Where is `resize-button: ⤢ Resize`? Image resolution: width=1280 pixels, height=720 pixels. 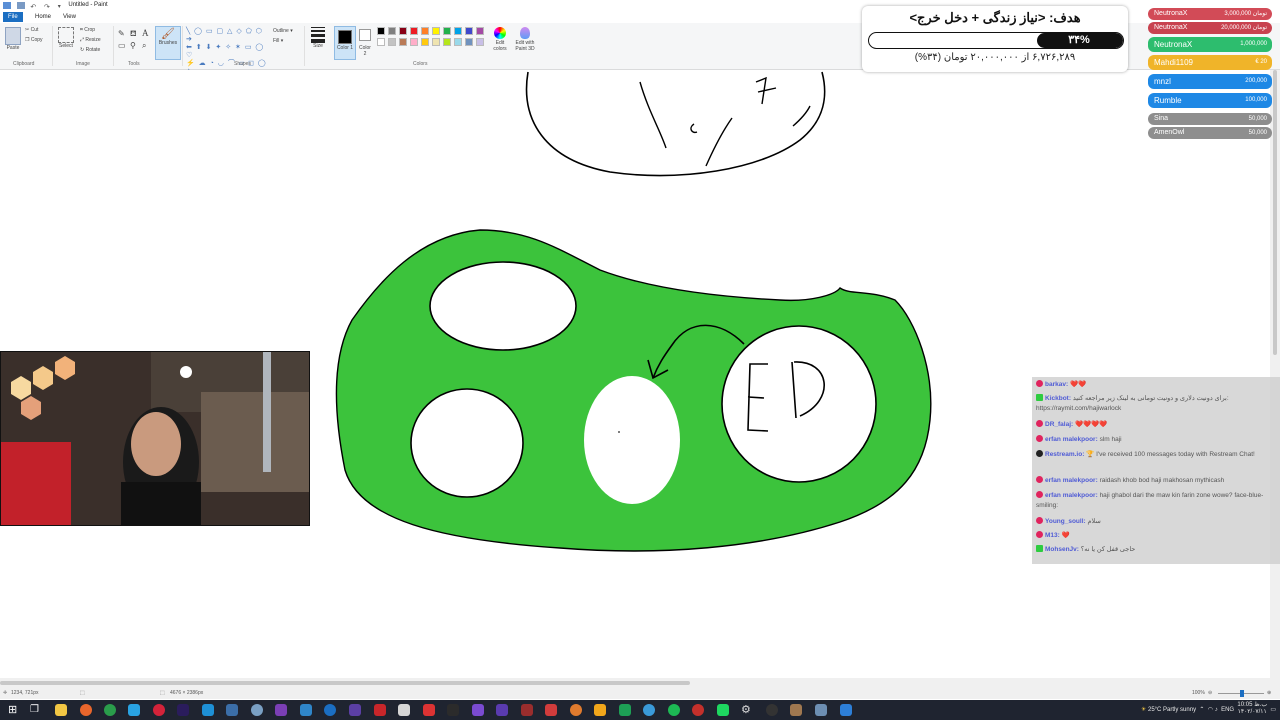 resize-button: ⤢ Resize is located at coordinates (90, 40).